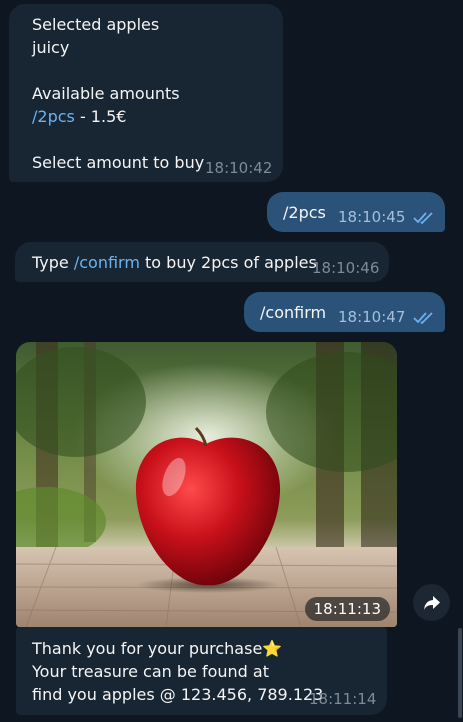 The height and width of the screenshot is (722, 463). I want to click on share-button, so click(431, 602).